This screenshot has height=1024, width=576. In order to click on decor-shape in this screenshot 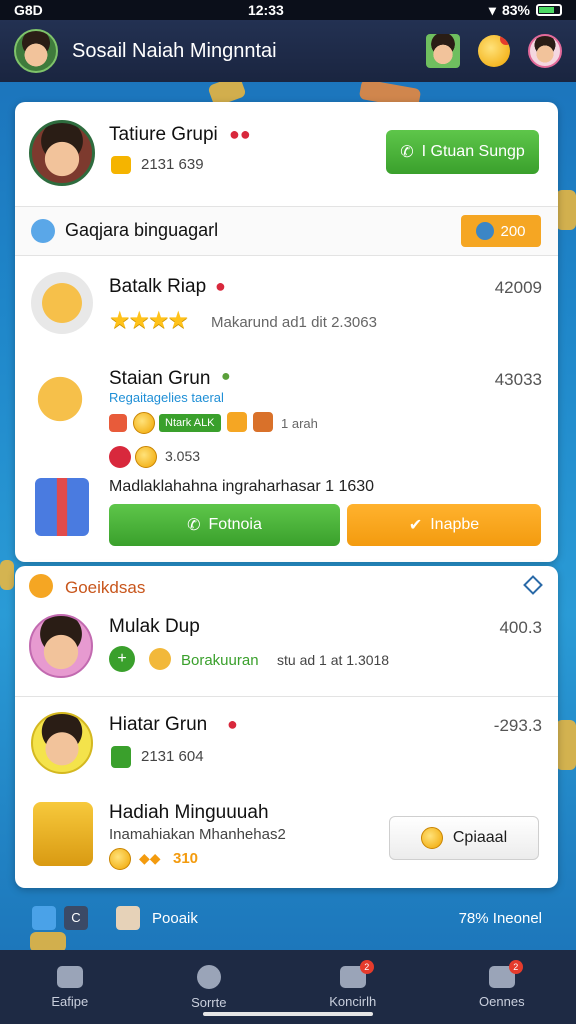, I will do `click(7, 575)`.